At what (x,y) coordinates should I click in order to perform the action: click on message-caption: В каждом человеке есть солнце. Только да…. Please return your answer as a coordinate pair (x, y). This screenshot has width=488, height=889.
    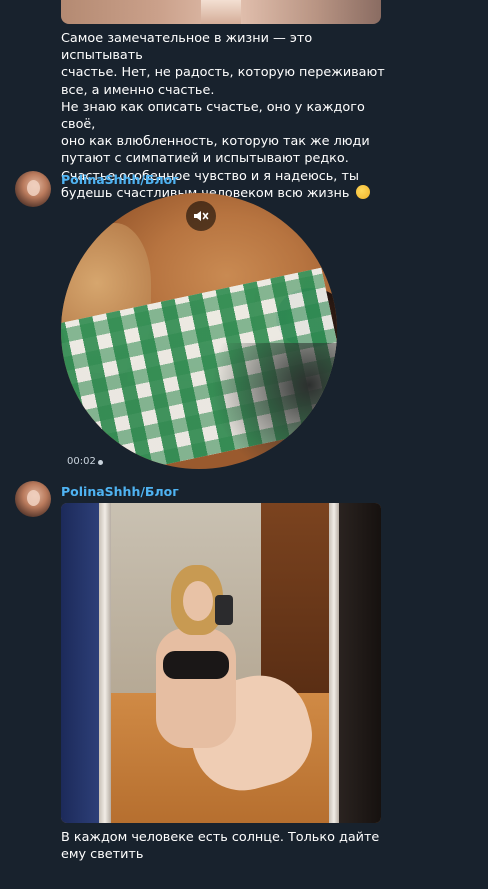
    Looking at the image, I should click on (220, 846).